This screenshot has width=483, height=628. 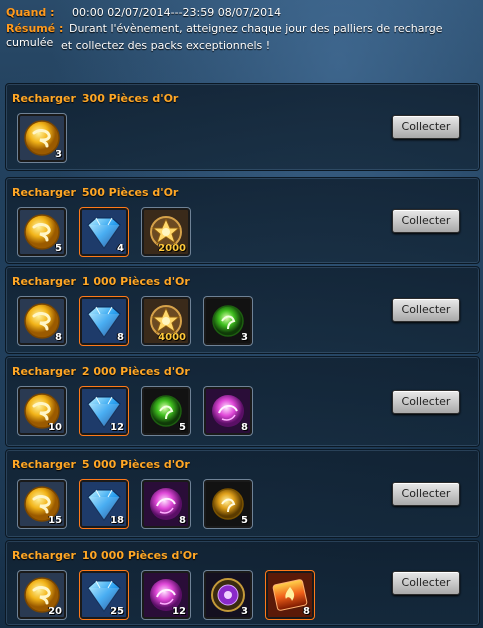 What do you see at coordinates (55, 611) in the screenshot?
I see `item-quantity: 20` at bounding box center [55, 611].